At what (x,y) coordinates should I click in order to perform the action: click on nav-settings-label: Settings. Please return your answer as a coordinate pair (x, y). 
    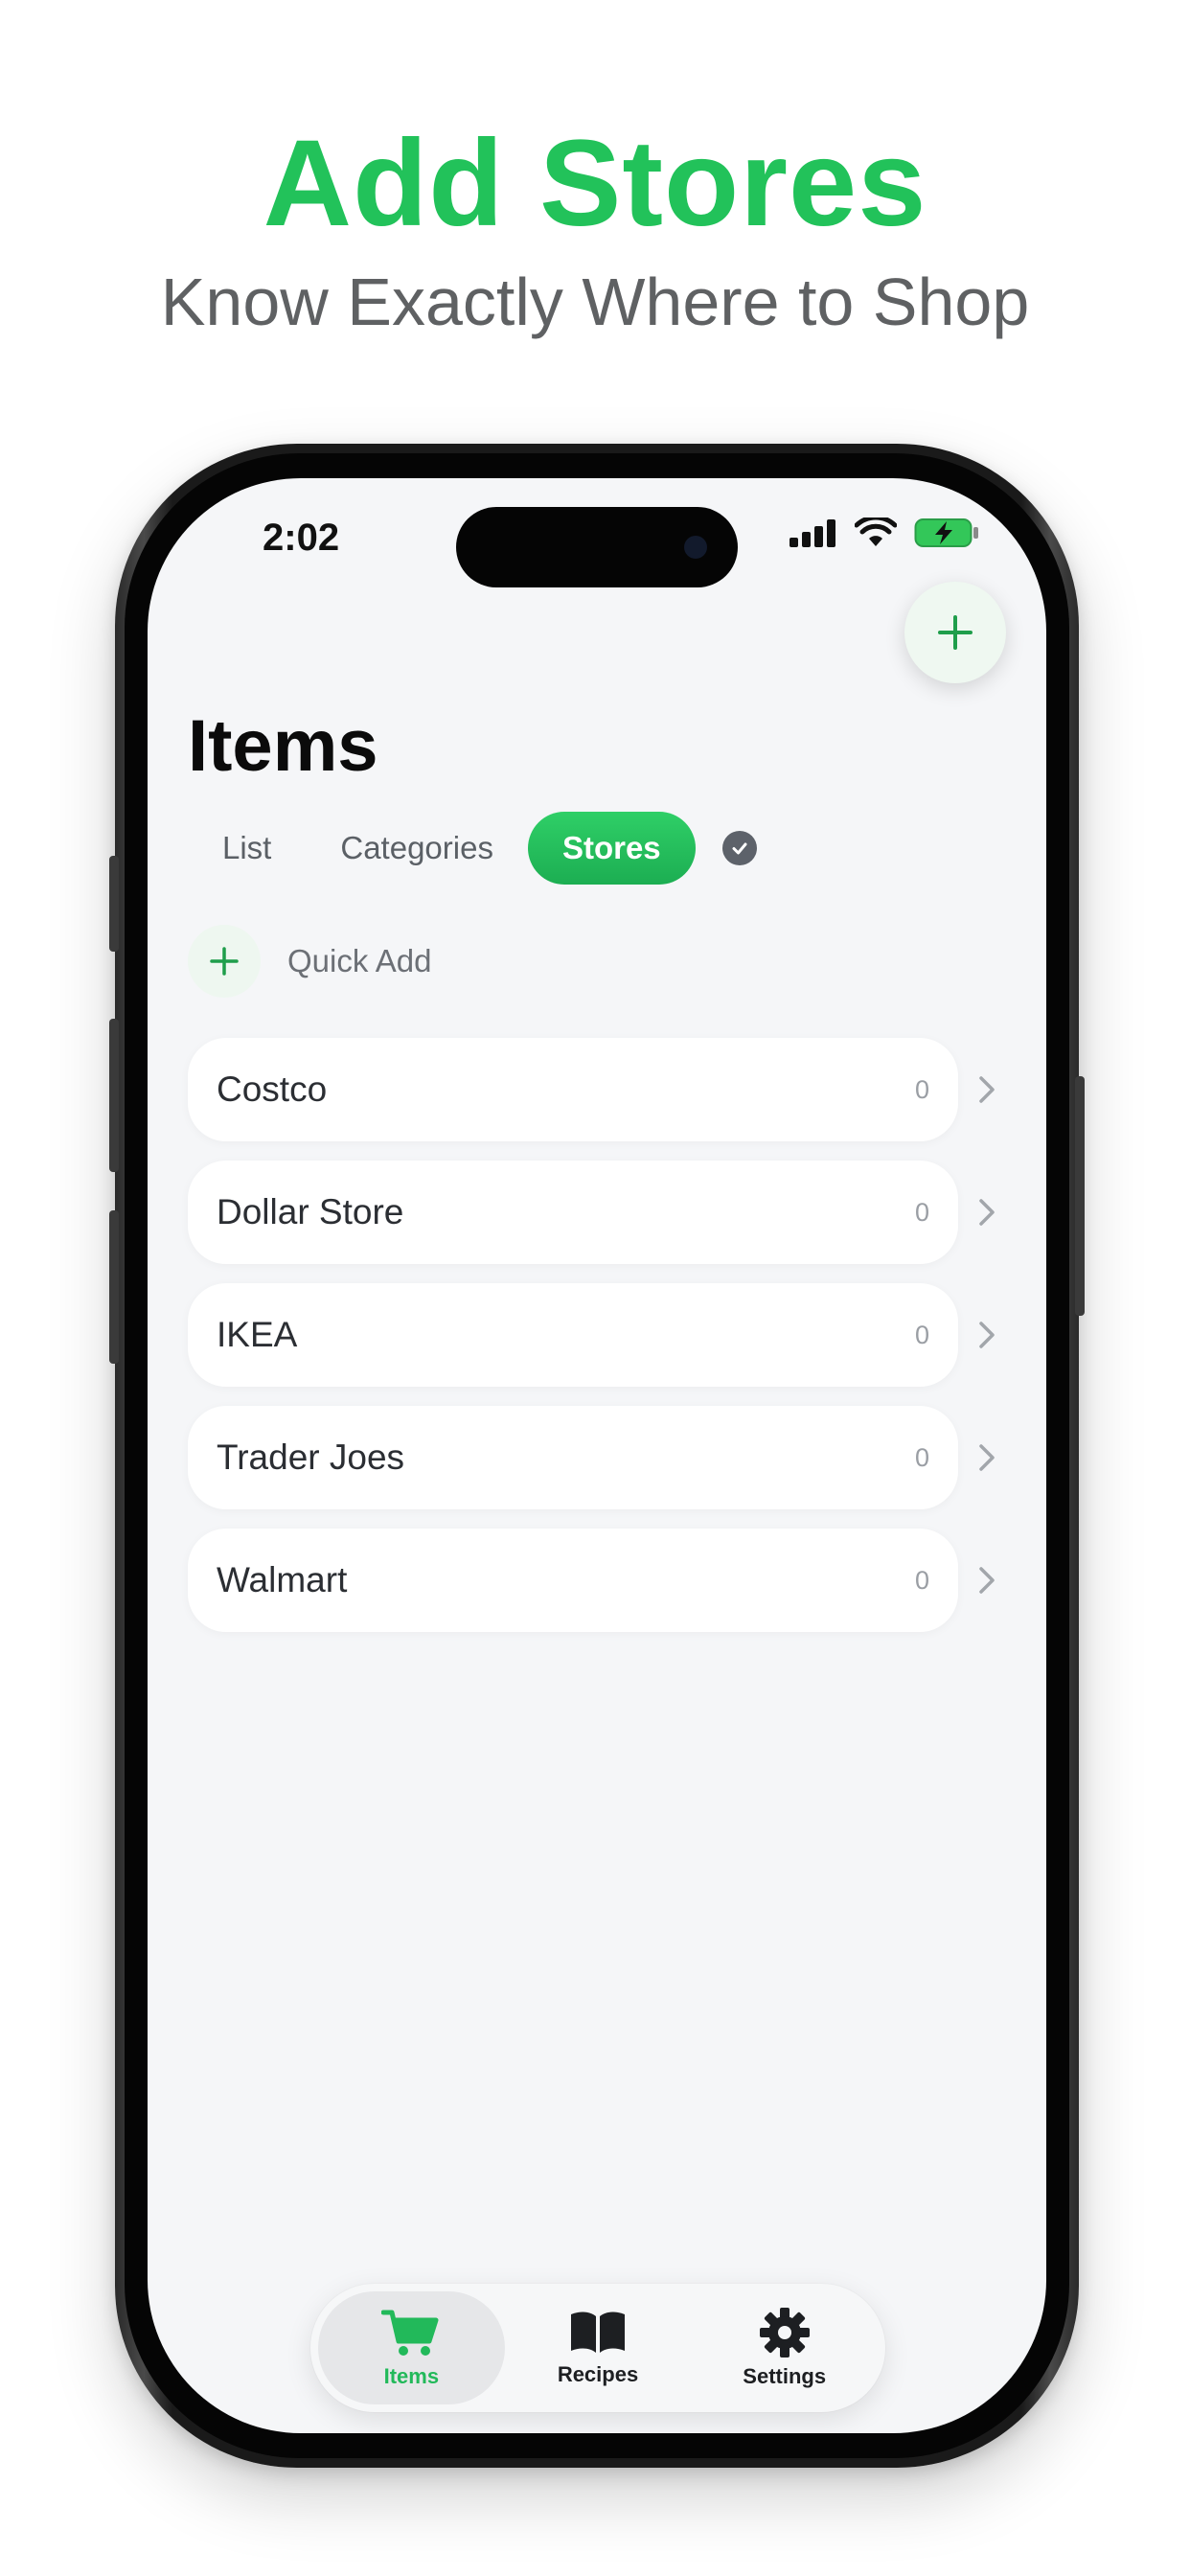
    Looking at the image, I should click on (785, 2376).